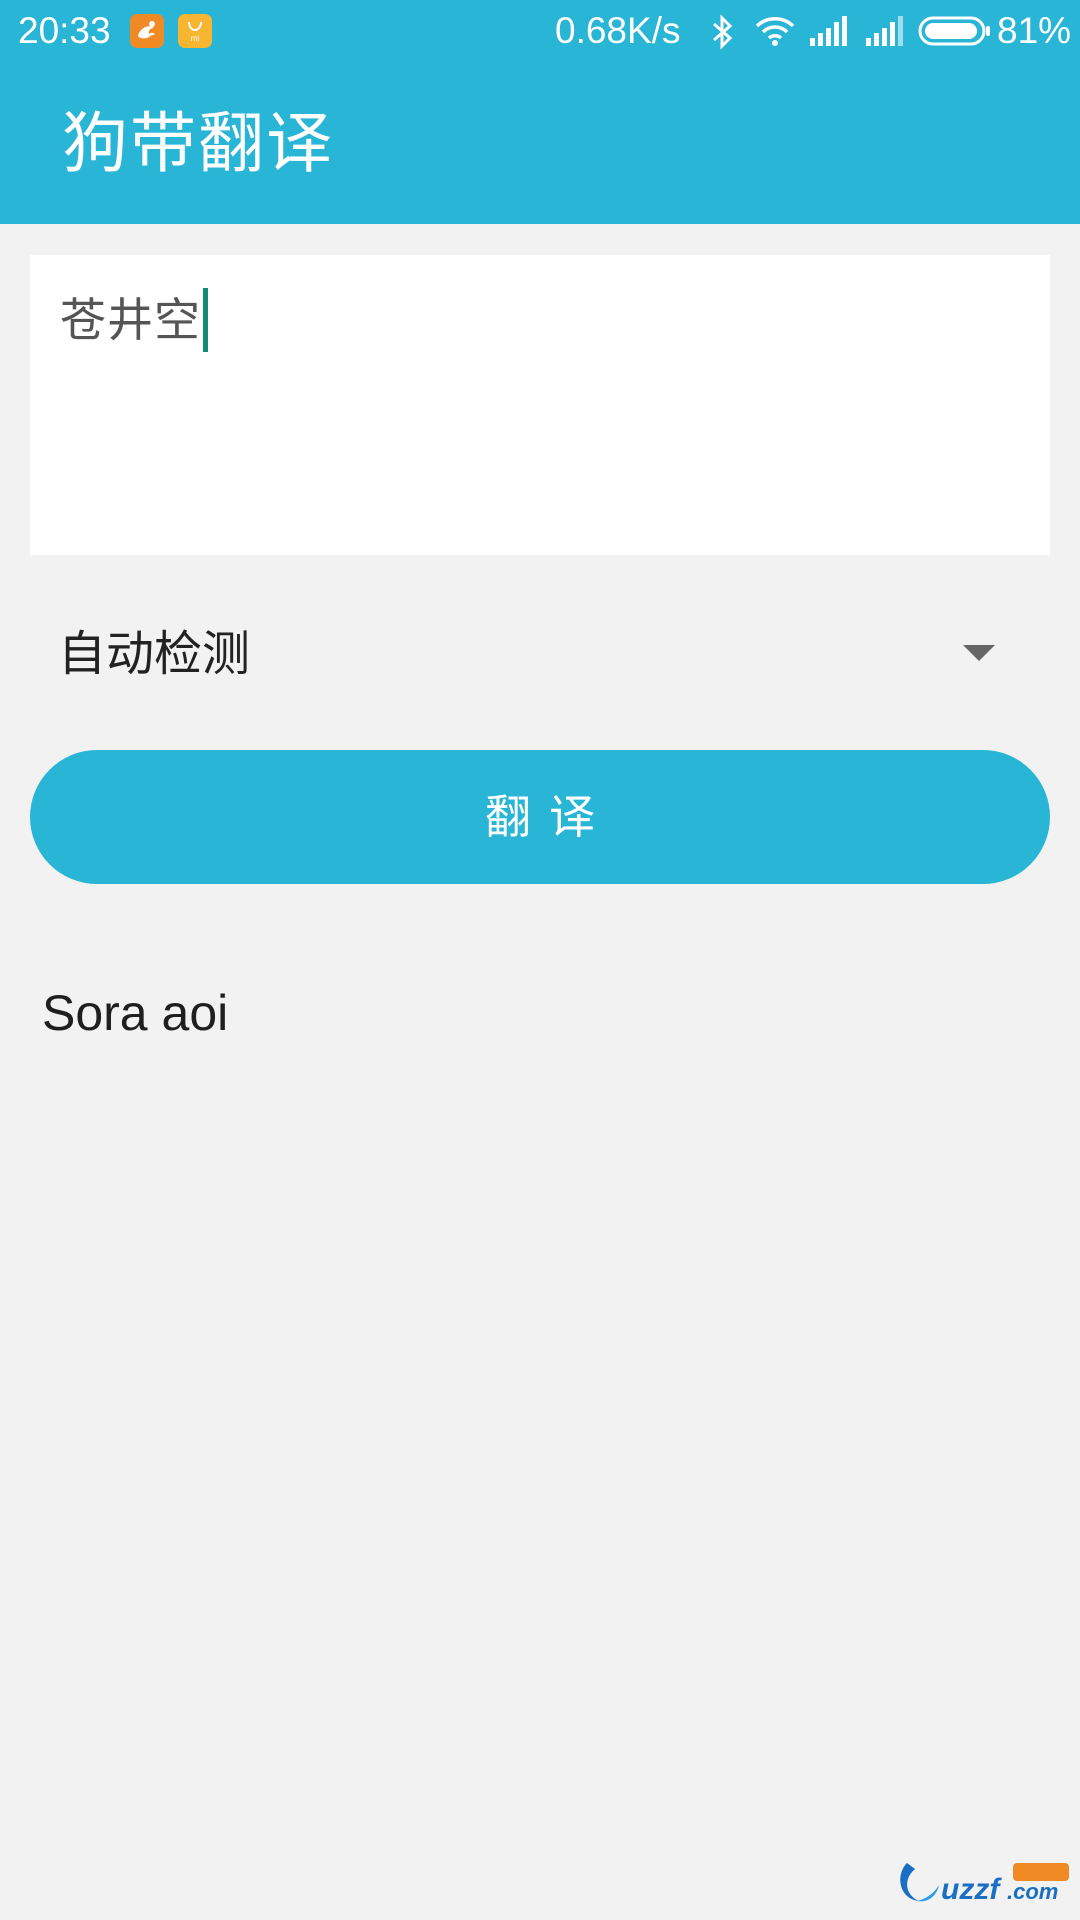  I want to click on source-text-input: 苍井空, so click(540, 405).